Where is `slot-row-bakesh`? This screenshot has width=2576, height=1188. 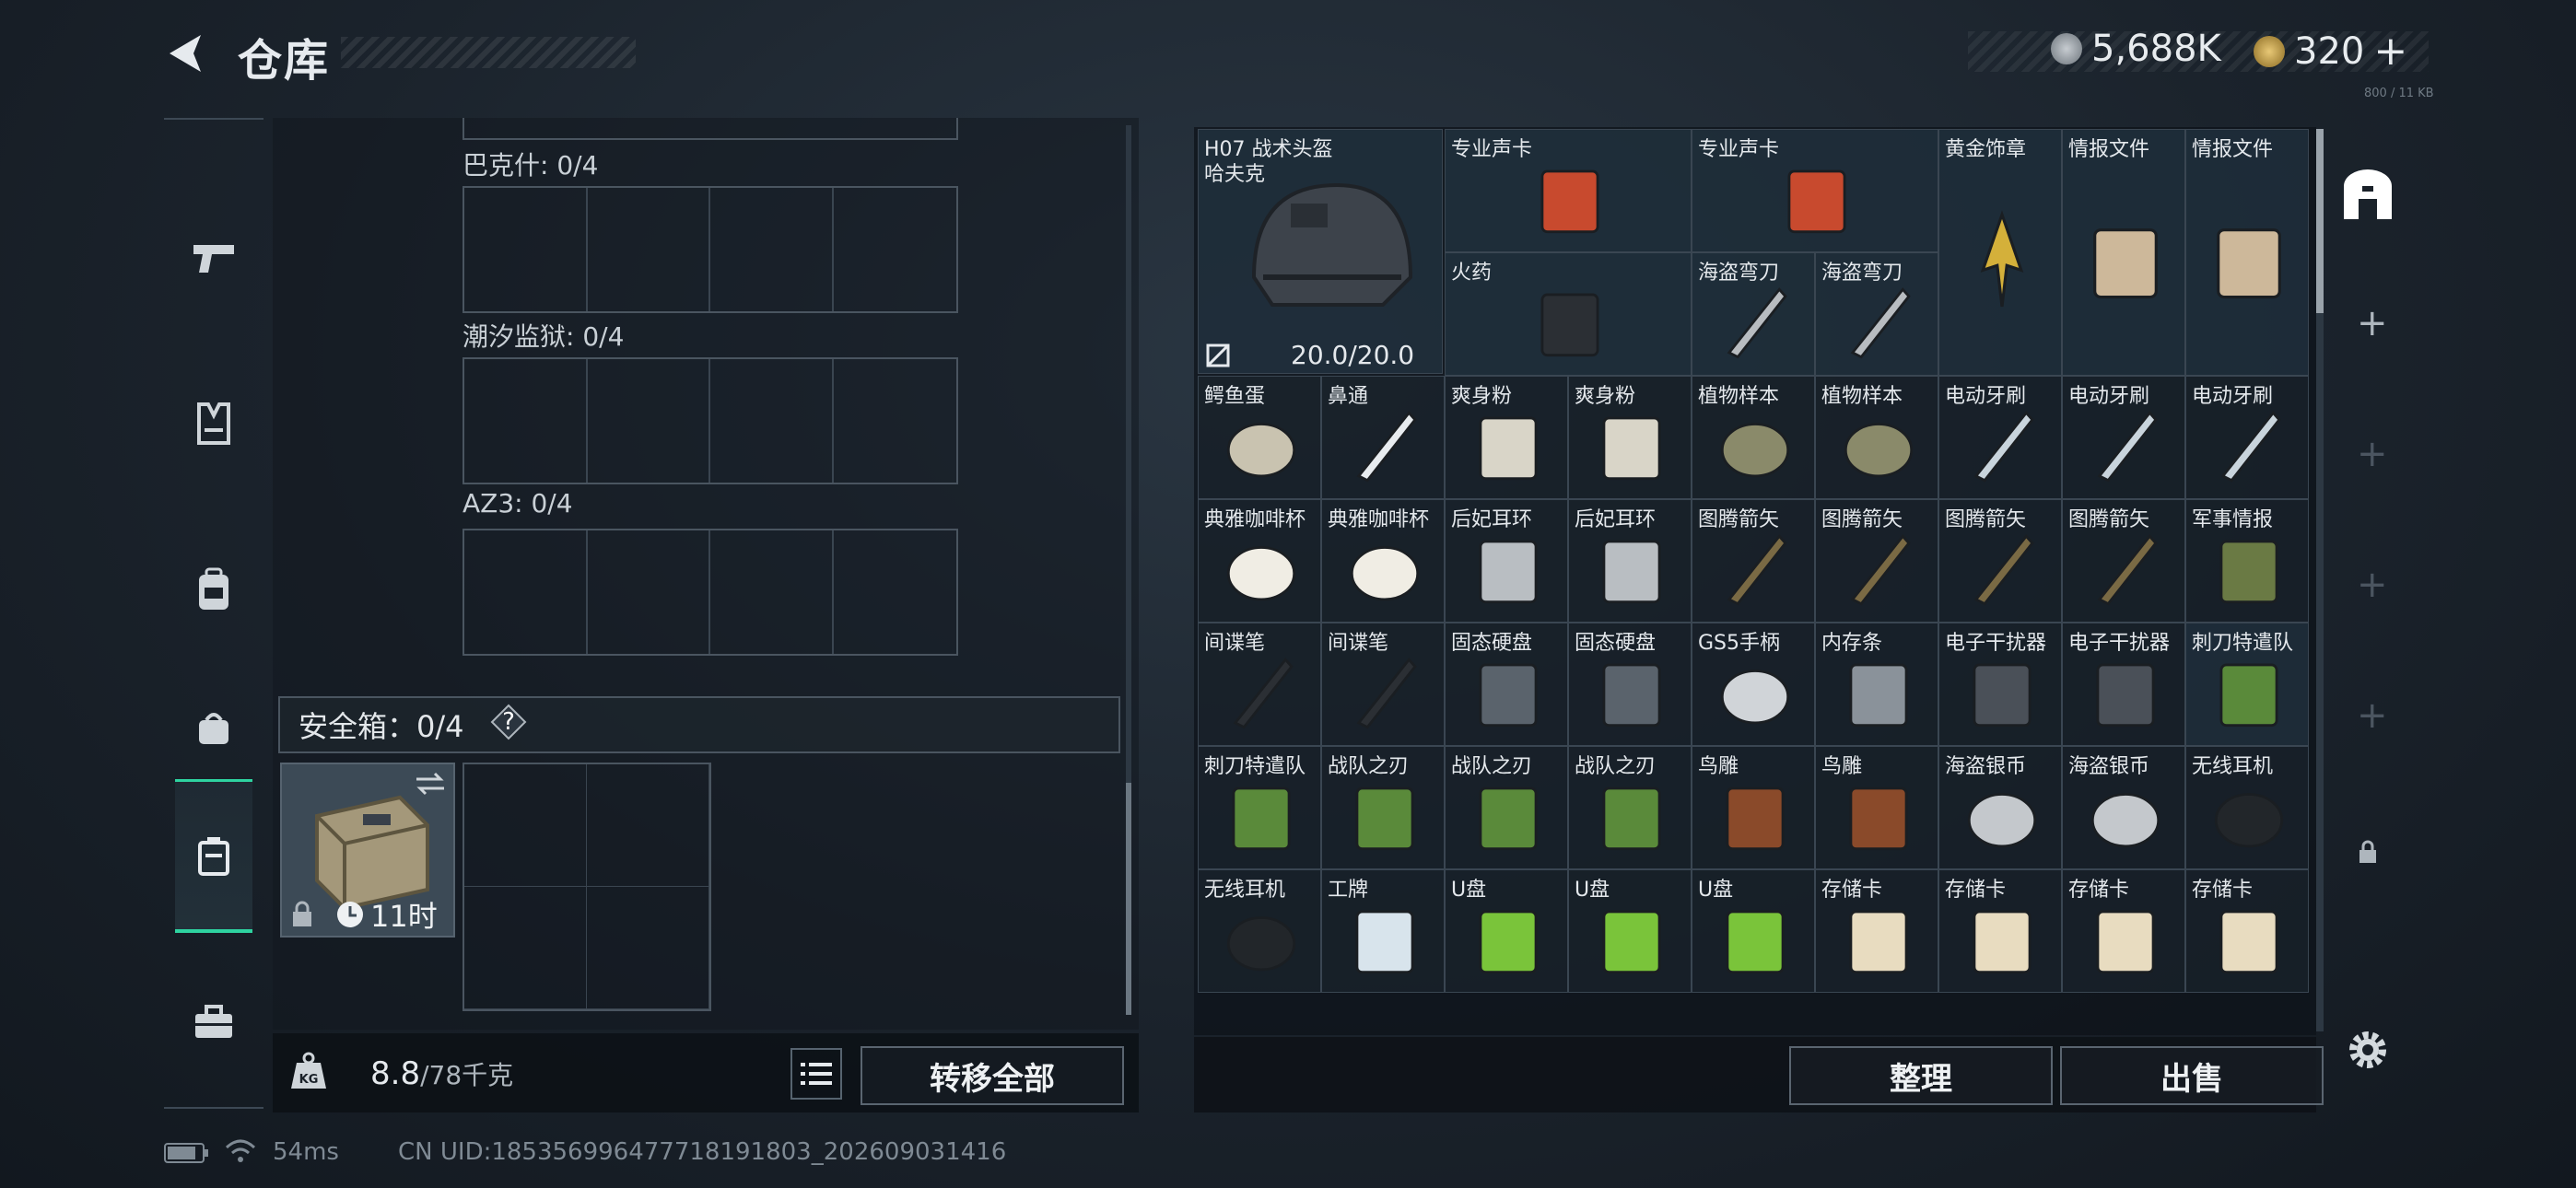
slot-row-bakesh is located at coordinates (710, 249).